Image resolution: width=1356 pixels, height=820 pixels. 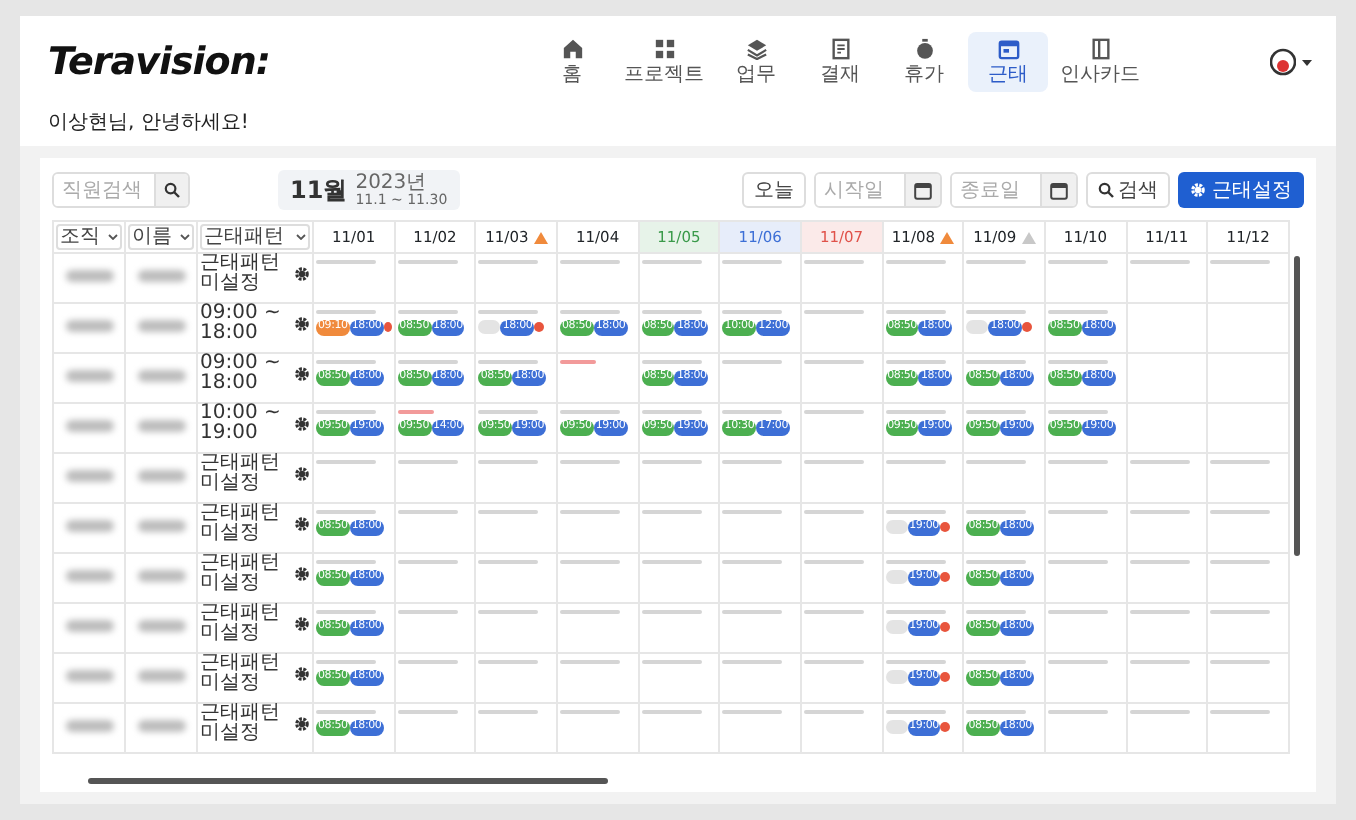 What do you see at coordinates (878, 190) in the screenshot?
I see `input-field: 시작일` at bounding box center [878, 190].